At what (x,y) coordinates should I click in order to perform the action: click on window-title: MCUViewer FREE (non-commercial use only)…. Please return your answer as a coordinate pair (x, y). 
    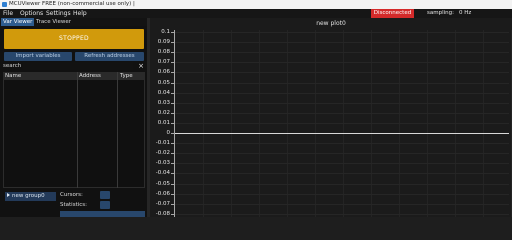
    Looking at the image, I should click on (72, 4).